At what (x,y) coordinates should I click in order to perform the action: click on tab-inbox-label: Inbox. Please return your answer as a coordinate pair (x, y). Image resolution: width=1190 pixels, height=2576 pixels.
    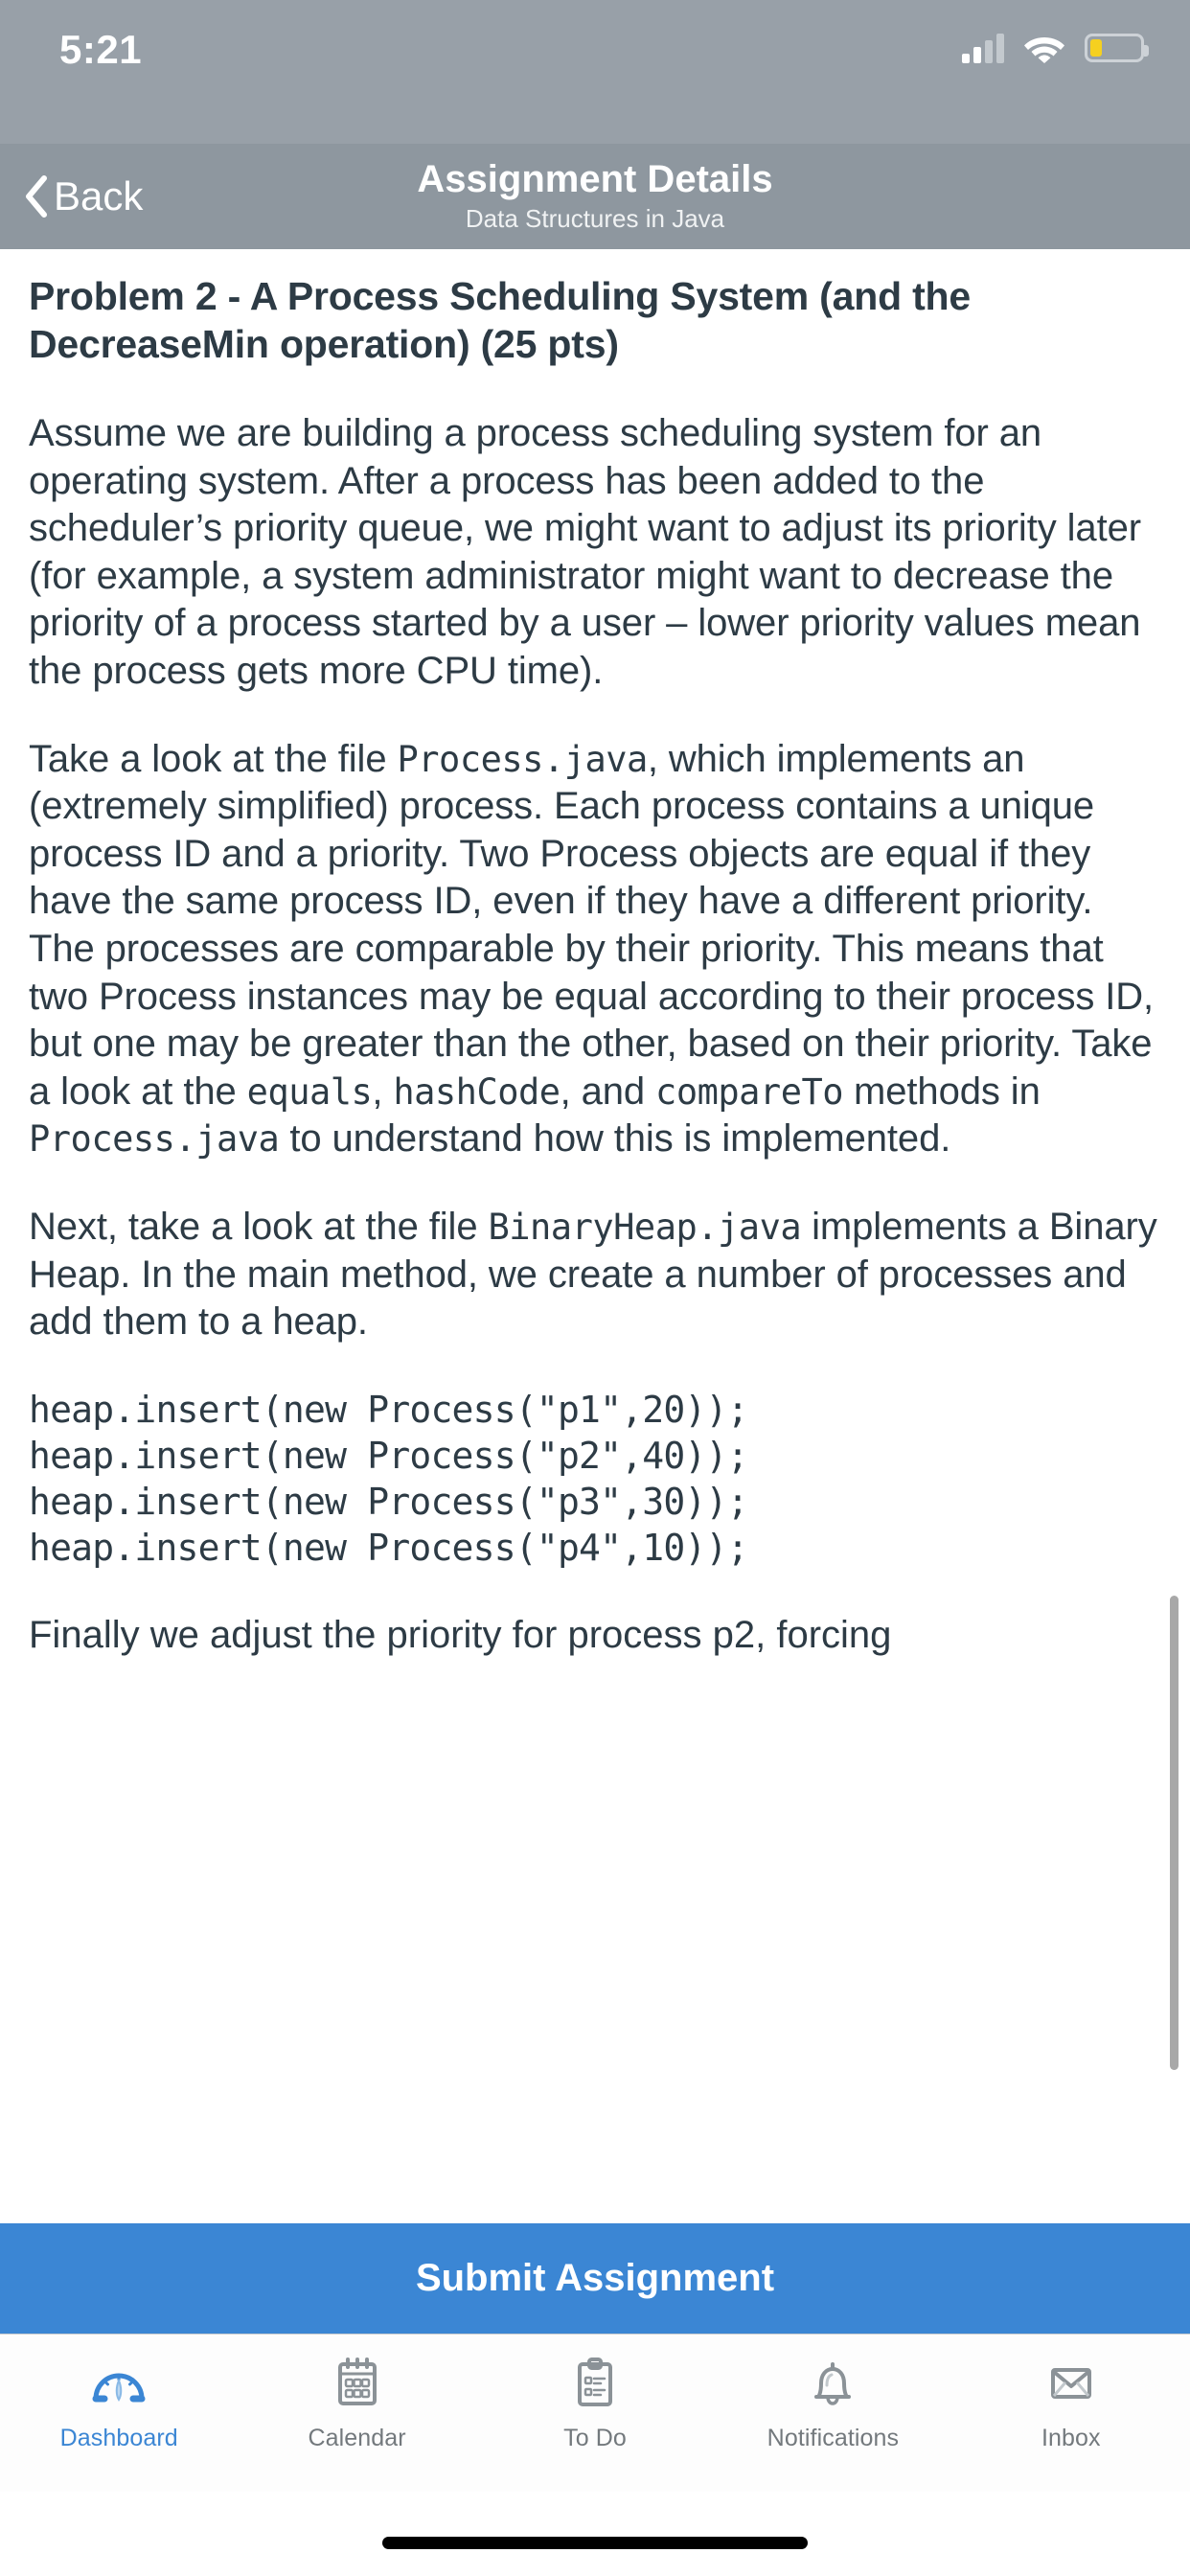
    Looking at the image, I should click on (1071, 2438).